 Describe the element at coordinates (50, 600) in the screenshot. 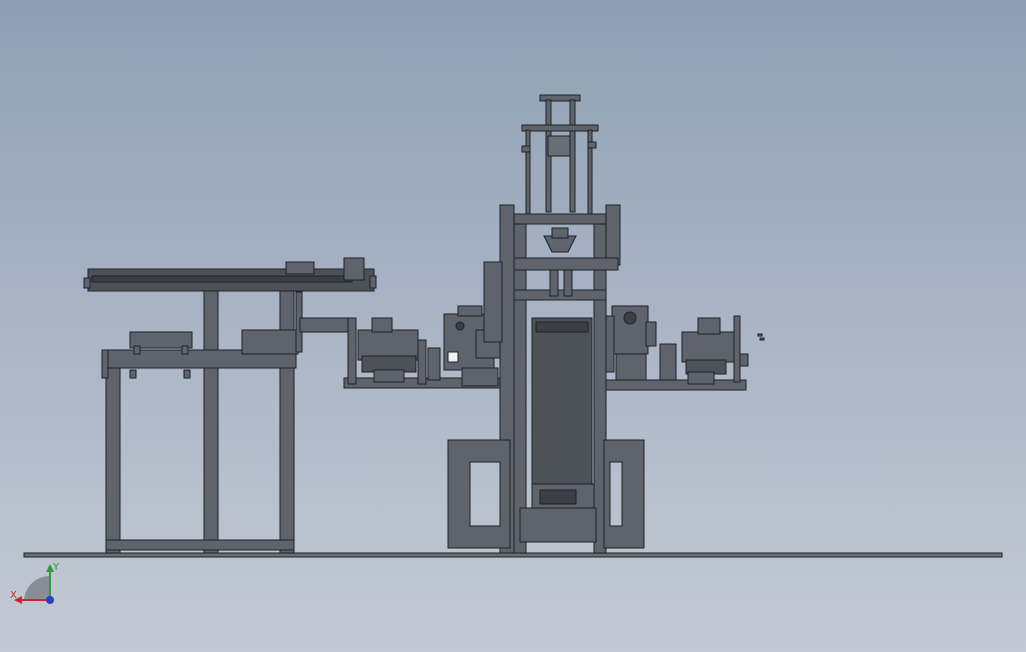

I see `z-axis-dot` at that location.